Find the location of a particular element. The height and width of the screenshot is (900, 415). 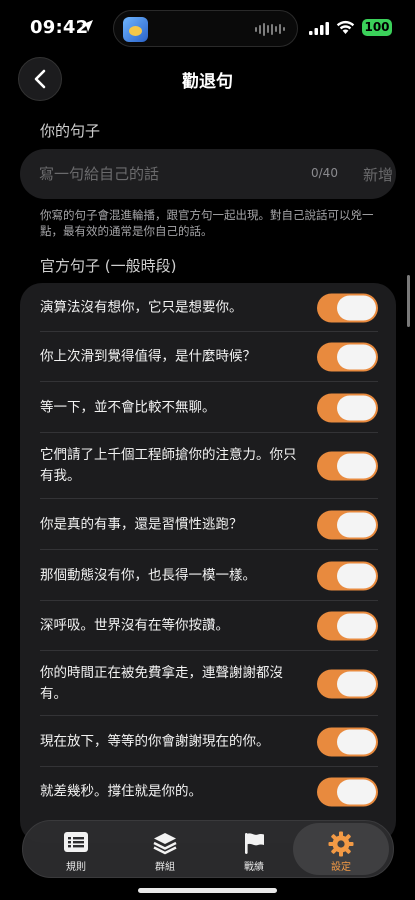

sentence-text: 演算法沒有想你，它只是想要你。 is located at coordinates (141, 307).